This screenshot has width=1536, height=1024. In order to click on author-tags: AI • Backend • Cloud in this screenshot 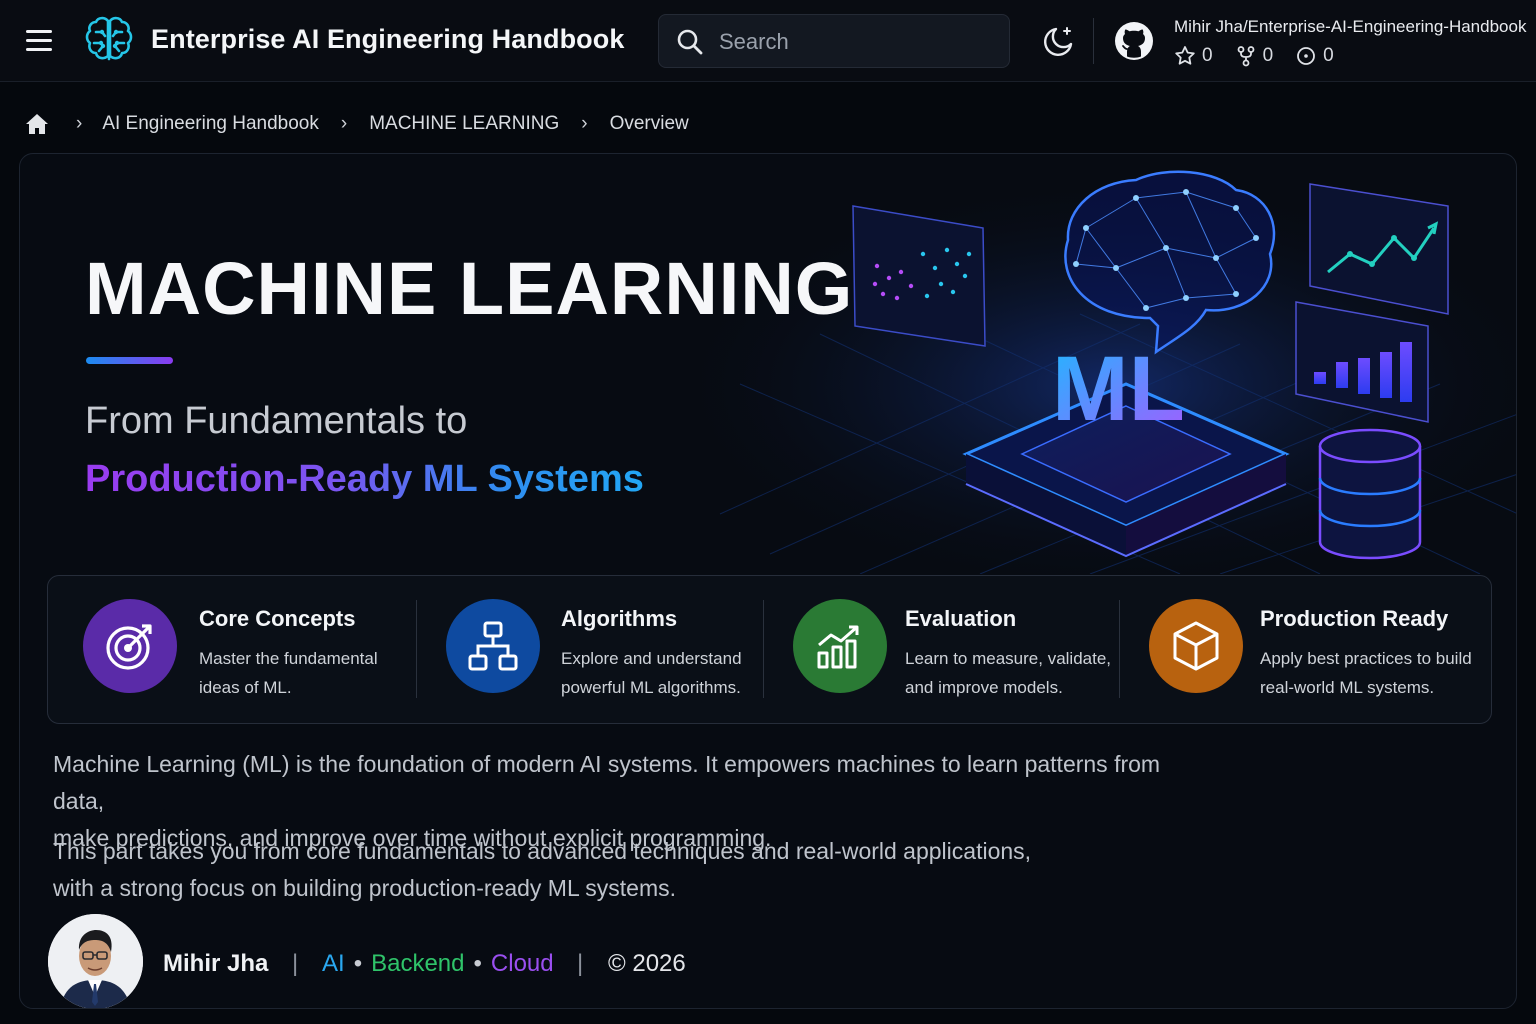, I will do `click(438, 964)`.